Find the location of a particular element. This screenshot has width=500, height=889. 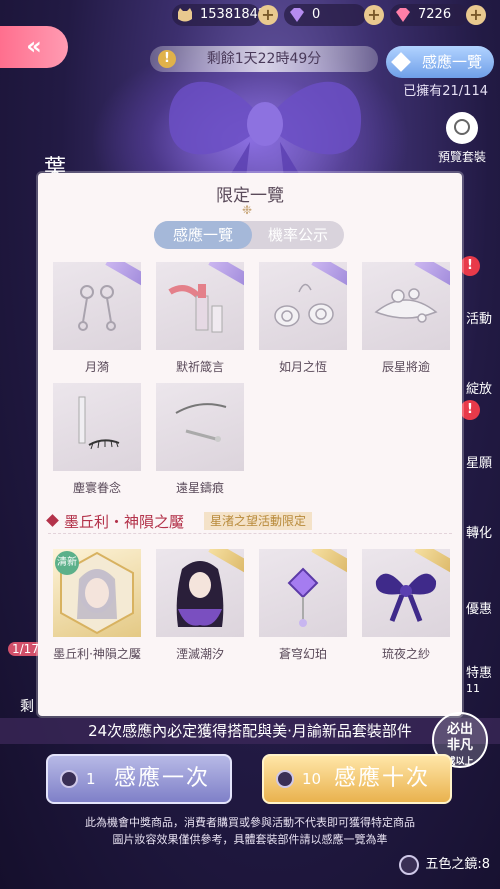

new-badge: 清新 is located at coordinates (67, 563).